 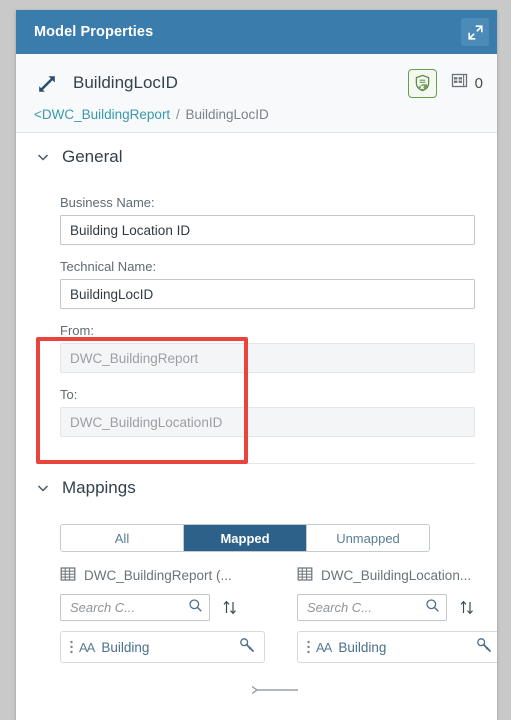 What do you see at coordinates (467, 608) in the screenshot?
I see `target-sort-icon` at bounding box center [467, 608].